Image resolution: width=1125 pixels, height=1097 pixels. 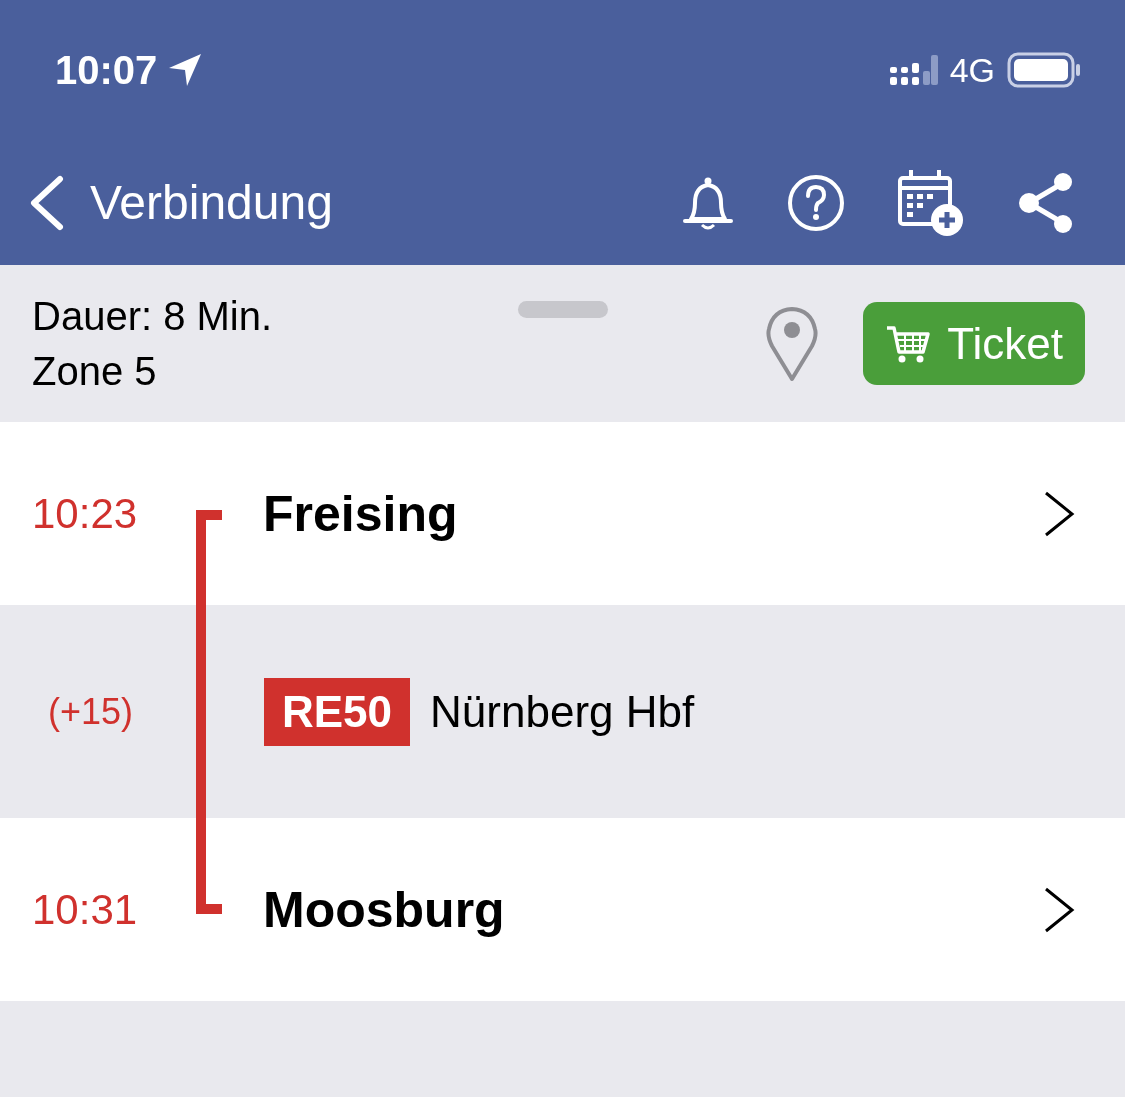 What do you see at coordinates (152, 316) in the screenshot?
I see `duration-text: Dauer: 8 Min.` at bounding box center [152, 316].